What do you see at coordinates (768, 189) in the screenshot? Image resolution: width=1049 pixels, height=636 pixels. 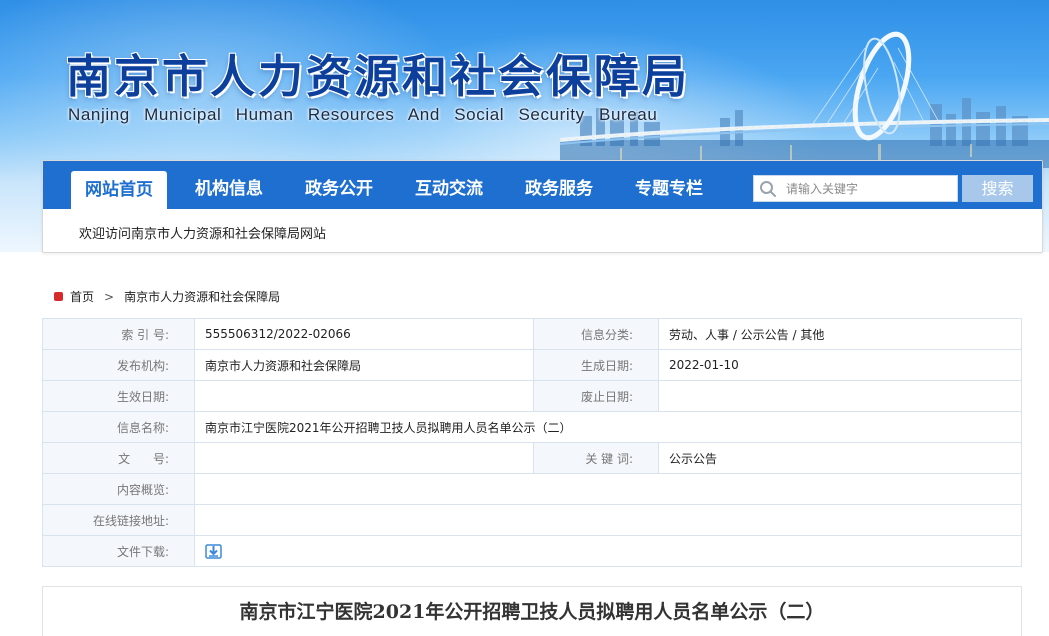 I see `search-icon` at bounding box center [768, 189].